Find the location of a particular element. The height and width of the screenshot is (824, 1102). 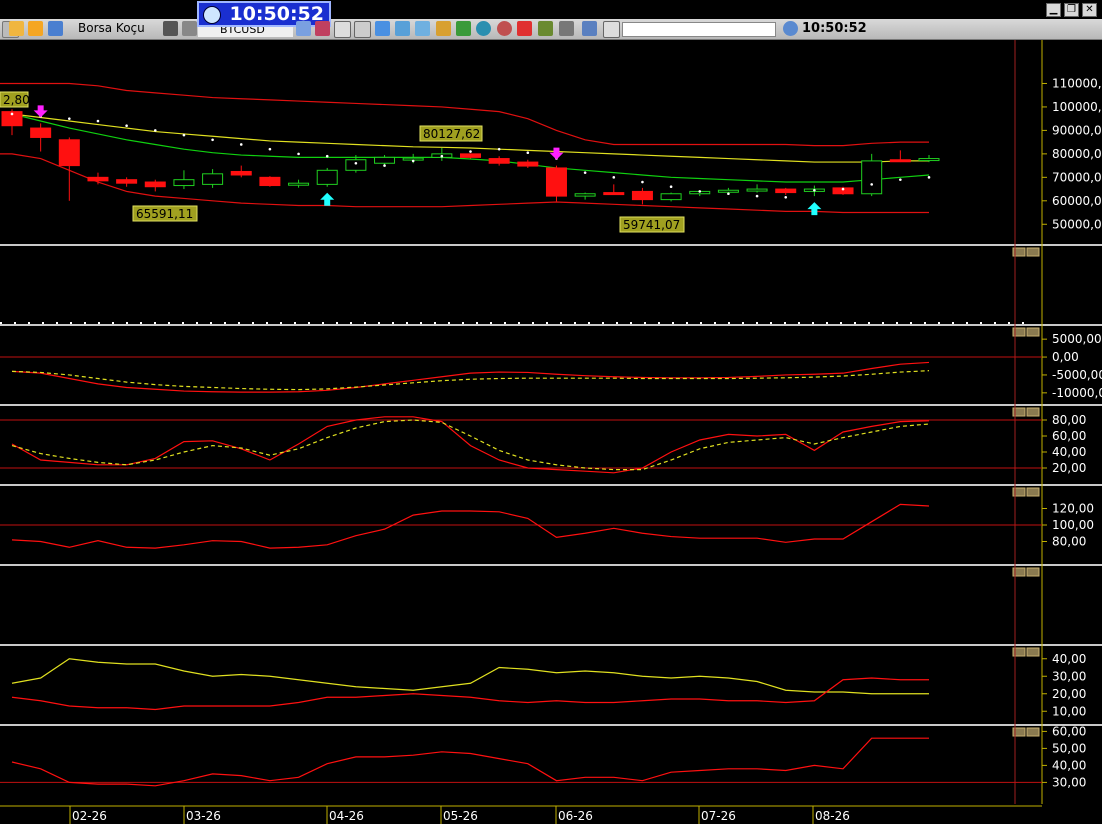

minimize-panel-icon is located at coordinates (611, 29).